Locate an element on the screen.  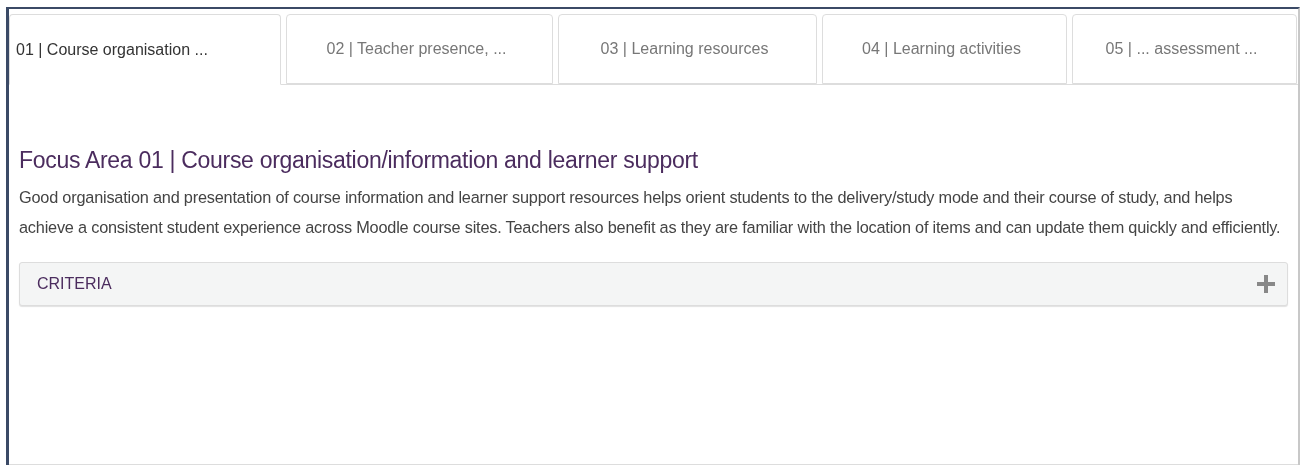
tab: 04 | Learning activities is located at coordinates (944, 49).